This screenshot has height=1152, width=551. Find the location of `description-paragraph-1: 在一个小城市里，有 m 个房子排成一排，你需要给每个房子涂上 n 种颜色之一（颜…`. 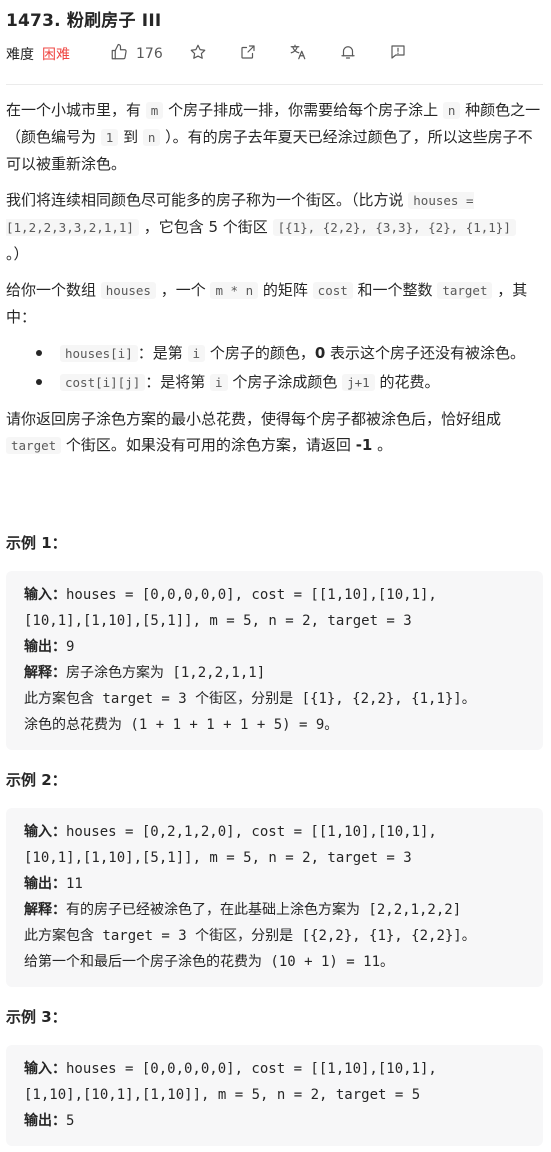

description-paragraph-1: 在一个小城市里，有 m 个房子排成一排，你需要给每个房子涂上 n 种颜色之一（颜… is located at coordinates (274, 137).